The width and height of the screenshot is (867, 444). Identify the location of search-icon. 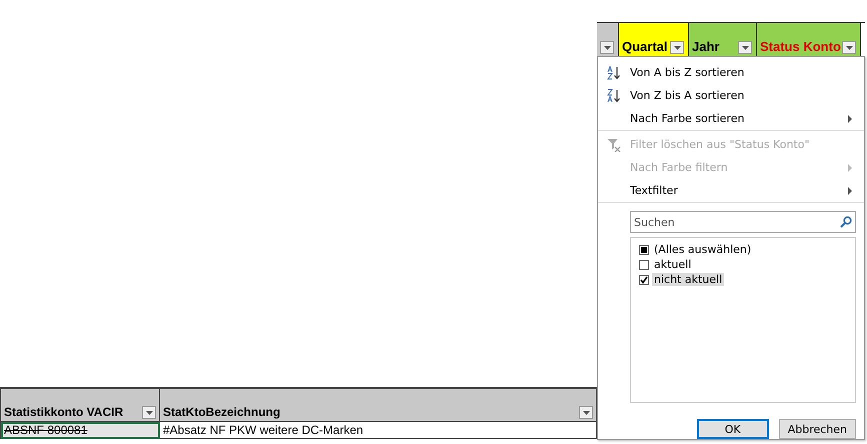
(846, 222).